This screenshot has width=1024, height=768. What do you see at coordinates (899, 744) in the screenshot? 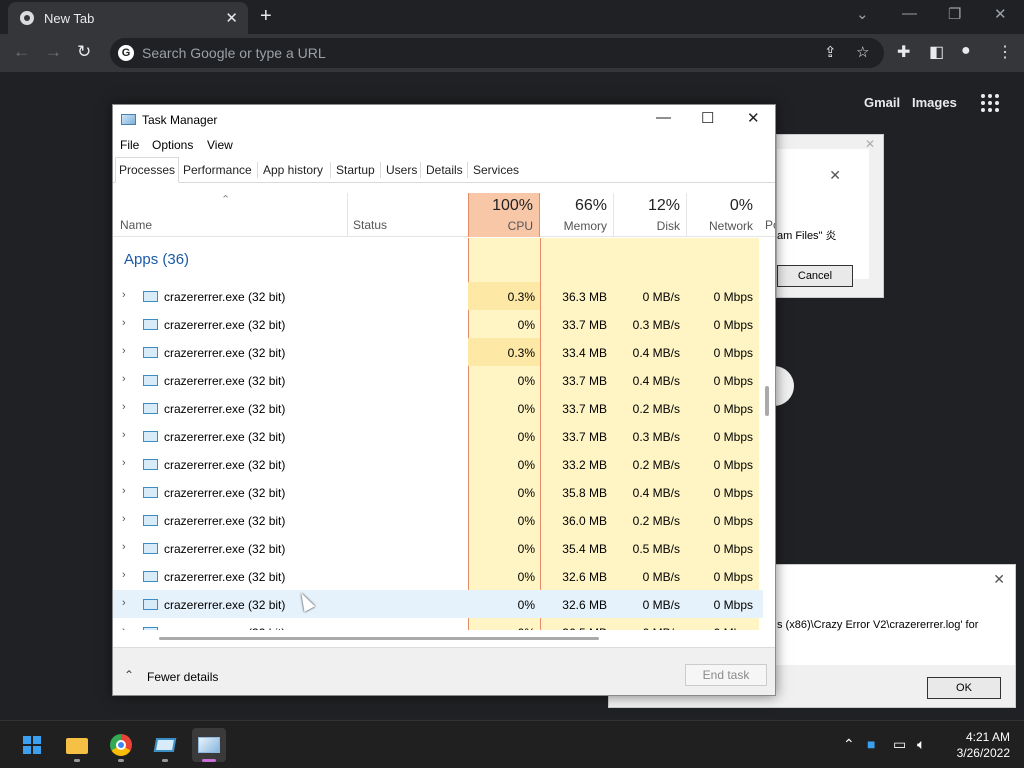
I see `network-icon: ▭` at bounding box center [899, 744].